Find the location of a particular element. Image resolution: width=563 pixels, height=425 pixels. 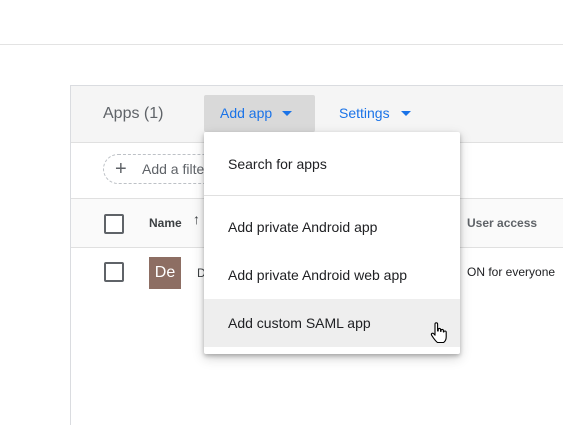

plus-icon: + is located at coordinates (121, 169).